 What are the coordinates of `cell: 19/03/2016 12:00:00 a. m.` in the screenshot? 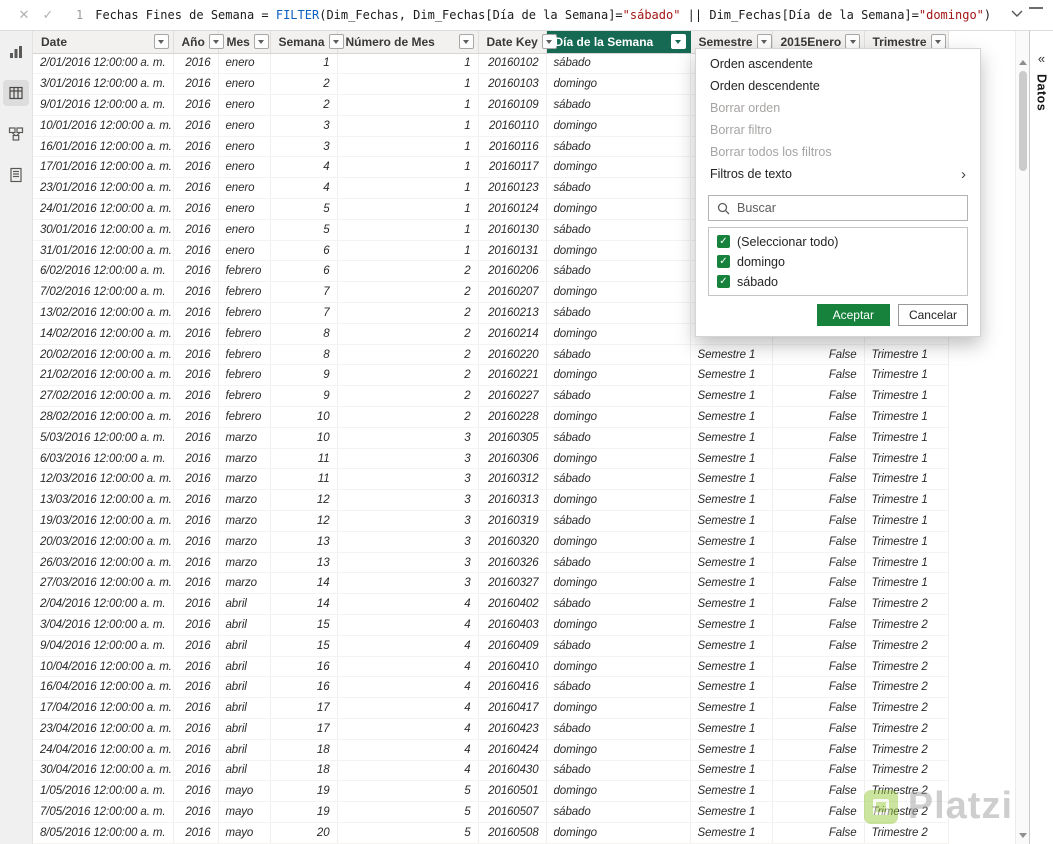 It's located at (103, 521).